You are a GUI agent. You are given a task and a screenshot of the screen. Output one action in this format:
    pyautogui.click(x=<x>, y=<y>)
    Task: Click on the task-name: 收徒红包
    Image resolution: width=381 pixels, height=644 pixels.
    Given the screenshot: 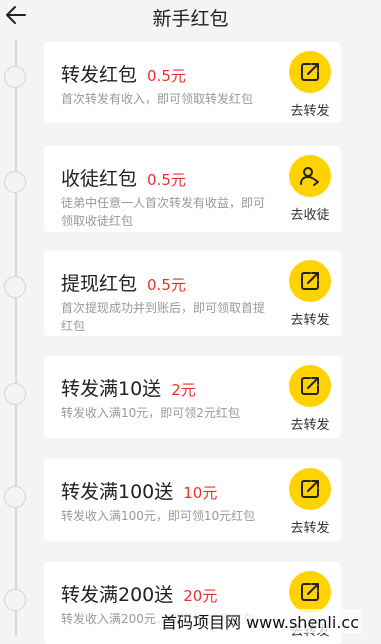 What is the action you would take?
    pyautogui.click(x=99, y=179)
    